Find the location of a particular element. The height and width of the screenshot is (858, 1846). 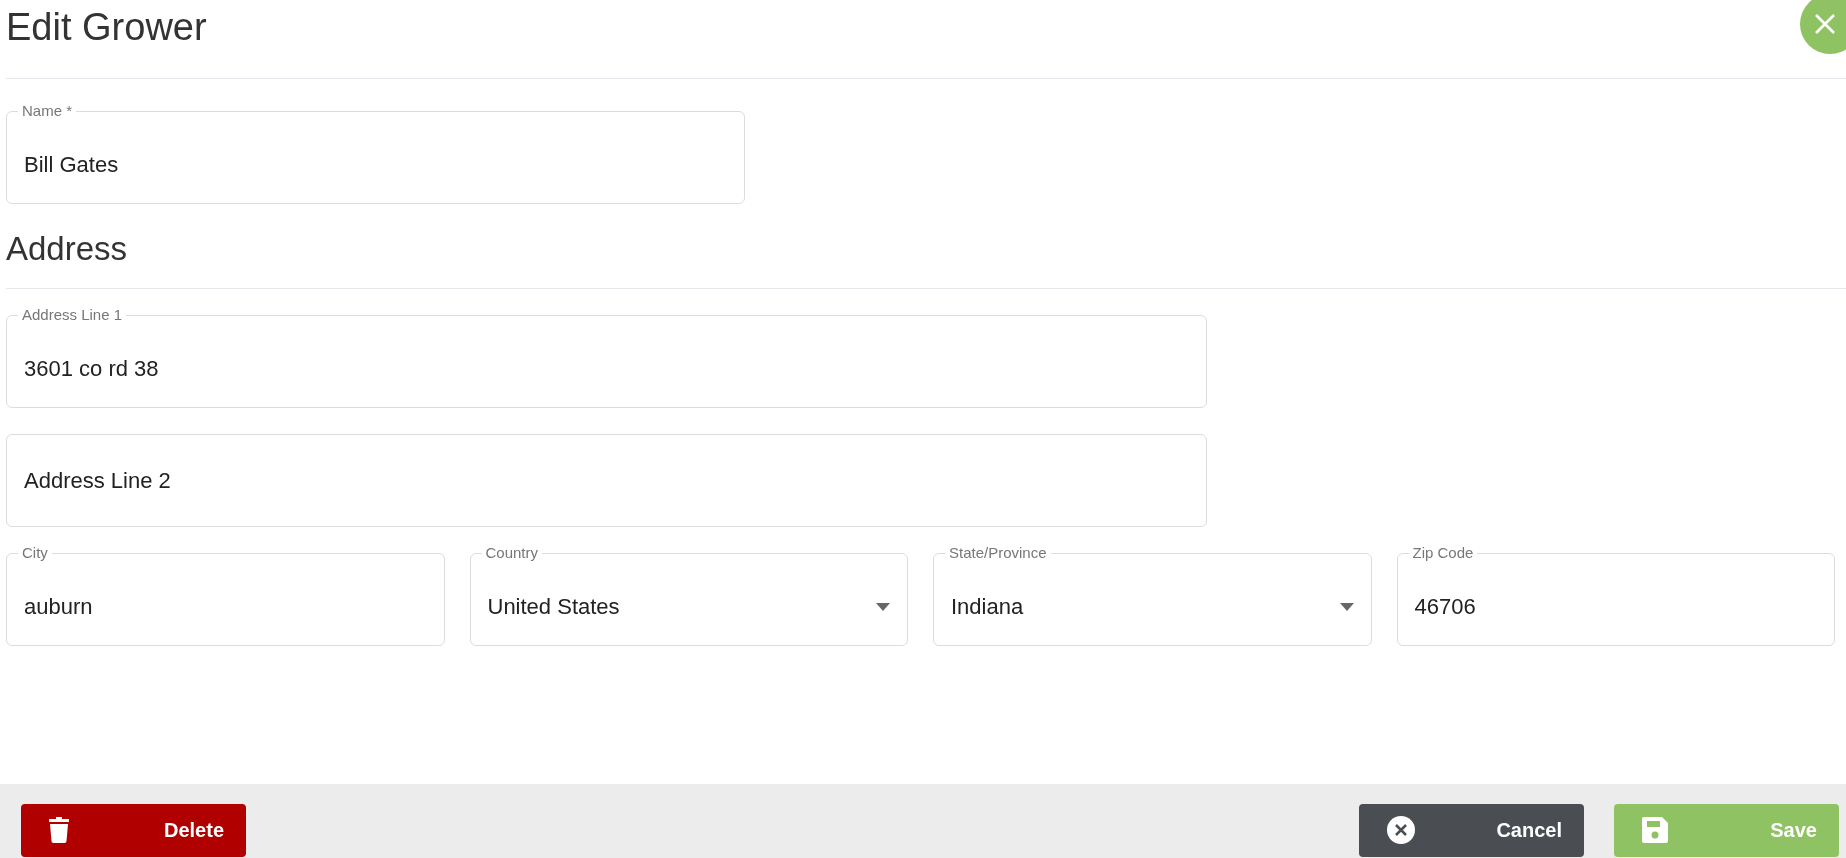

address-field: Address Line 1 3601 co rd 38 is located at coordinates (606, 357).